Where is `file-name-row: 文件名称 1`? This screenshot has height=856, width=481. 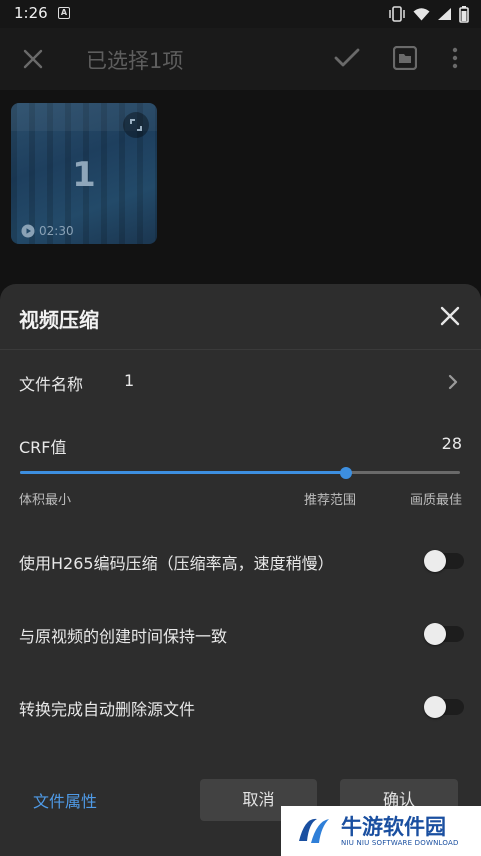
file-name-row: 文件名称 1 is located at coordinates (240, 382).